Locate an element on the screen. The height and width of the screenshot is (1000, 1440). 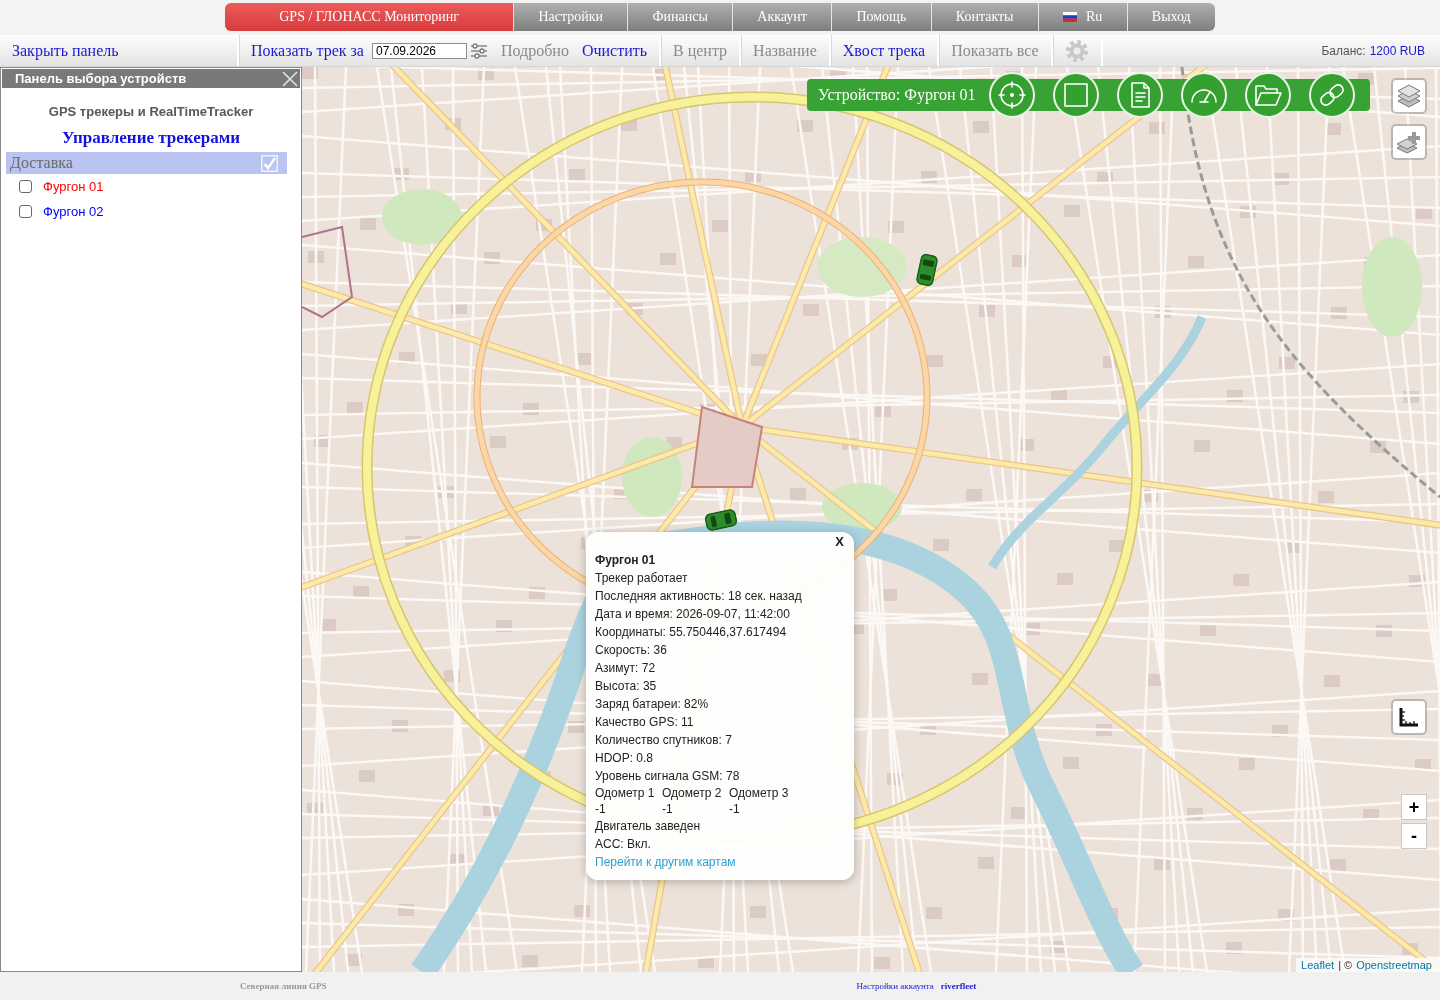
device-name: Фургон 02 is located at coordinates (73, 211).